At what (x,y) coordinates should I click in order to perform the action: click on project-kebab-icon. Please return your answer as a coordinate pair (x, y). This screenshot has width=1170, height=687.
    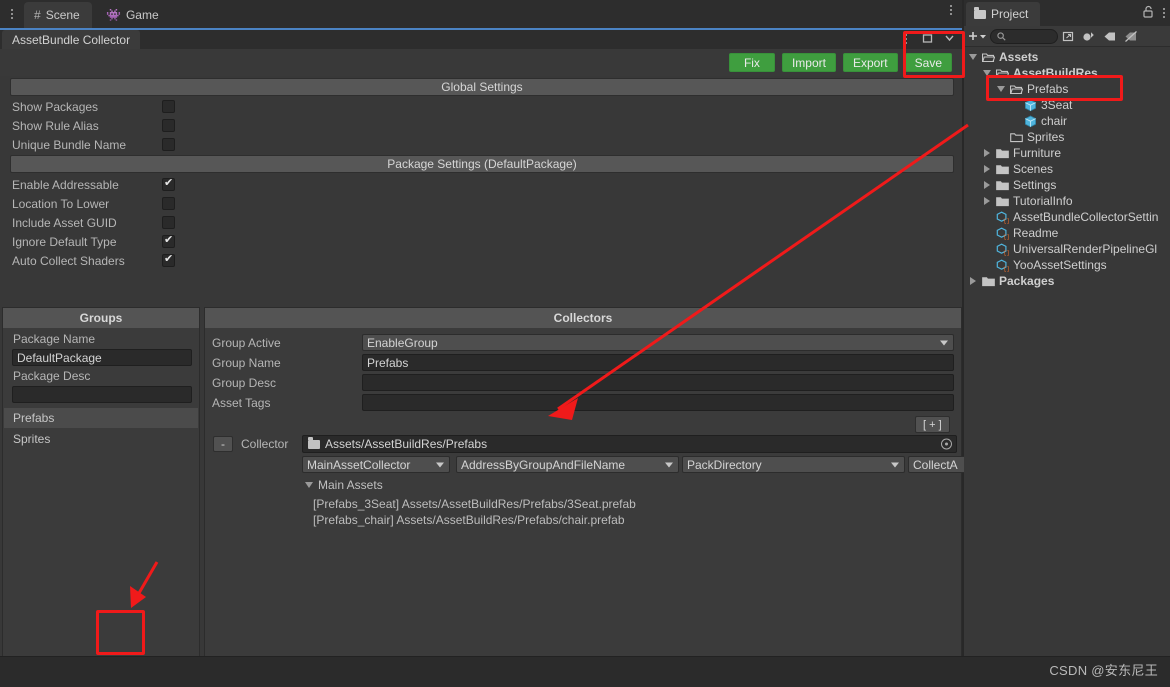
    Looking at the image, I should click on (1164, 13).